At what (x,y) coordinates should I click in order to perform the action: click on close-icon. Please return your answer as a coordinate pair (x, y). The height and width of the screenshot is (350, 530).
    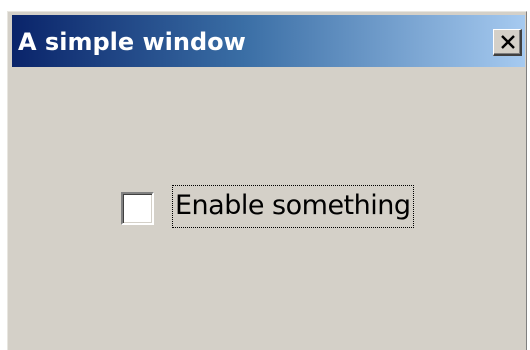
    Looking at the image, I should click on (508, 42).